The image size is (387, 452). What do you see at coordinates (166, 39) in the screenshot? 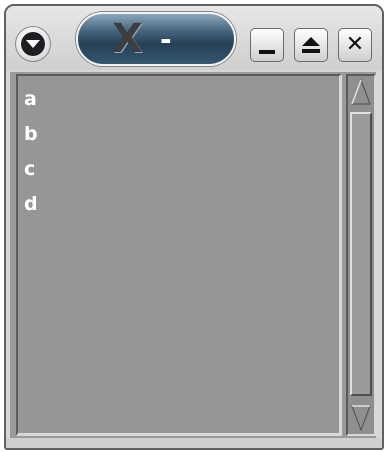
I see `window-title: -` at bounding box center [166, 39].